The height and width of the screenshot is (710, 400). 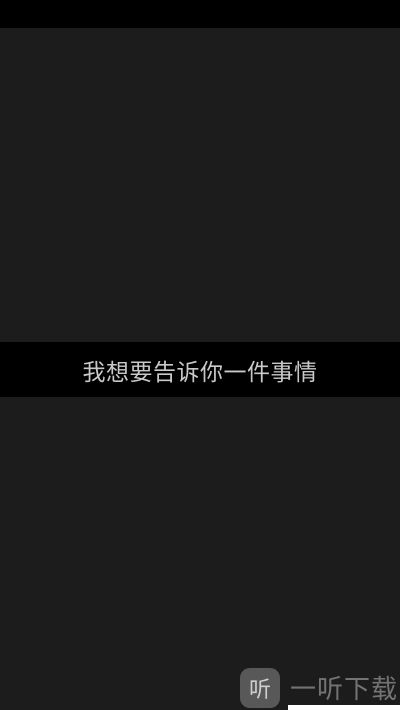 I want to click on logo-glyph: 听, so click(x=259, y=690).